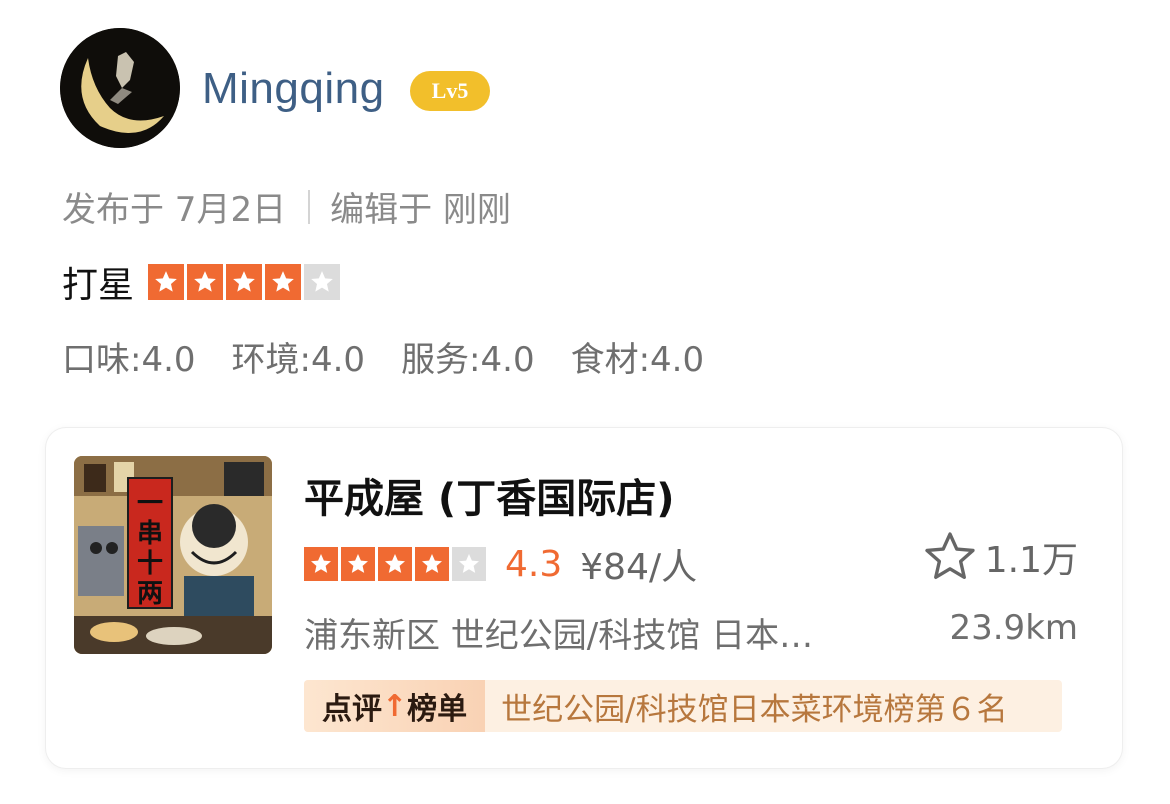  What do you see at coordinates (309, 206) in the screenshot?
I see `meta-divider` at bounding box center [309, 206].